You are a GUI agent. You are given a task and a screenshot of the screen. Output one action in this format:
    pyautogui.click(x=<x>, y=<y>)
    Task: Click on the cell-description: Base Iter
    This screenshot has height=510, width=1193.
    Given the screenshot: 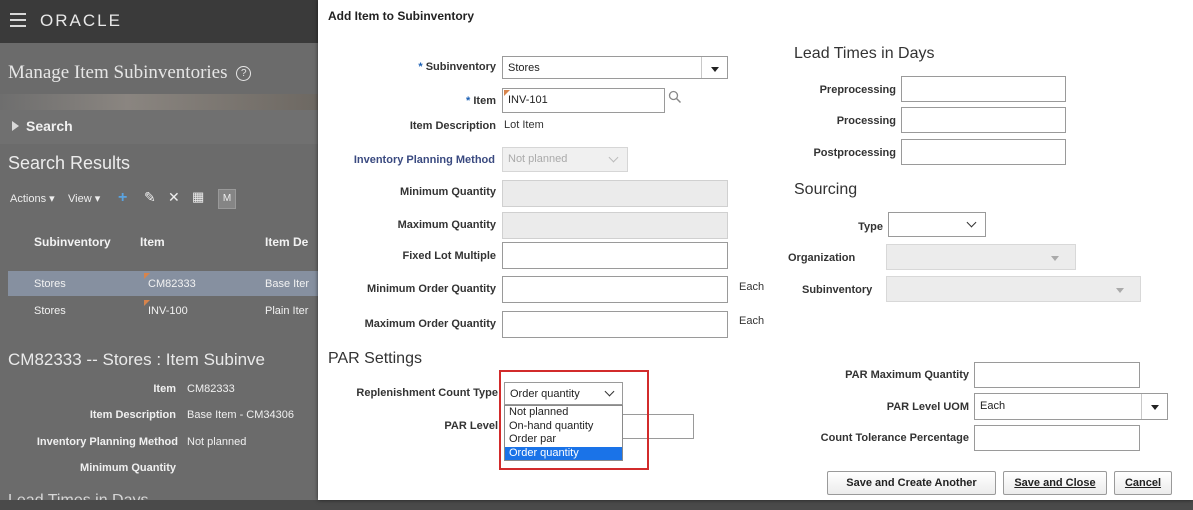 What is the action you would take?
    pyautogui.click(x=287, y=284)
    